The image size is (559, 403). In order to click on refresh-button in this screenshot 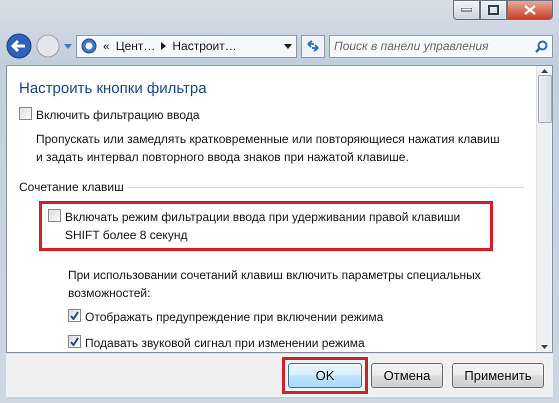, I will do `click(313, 46)`.